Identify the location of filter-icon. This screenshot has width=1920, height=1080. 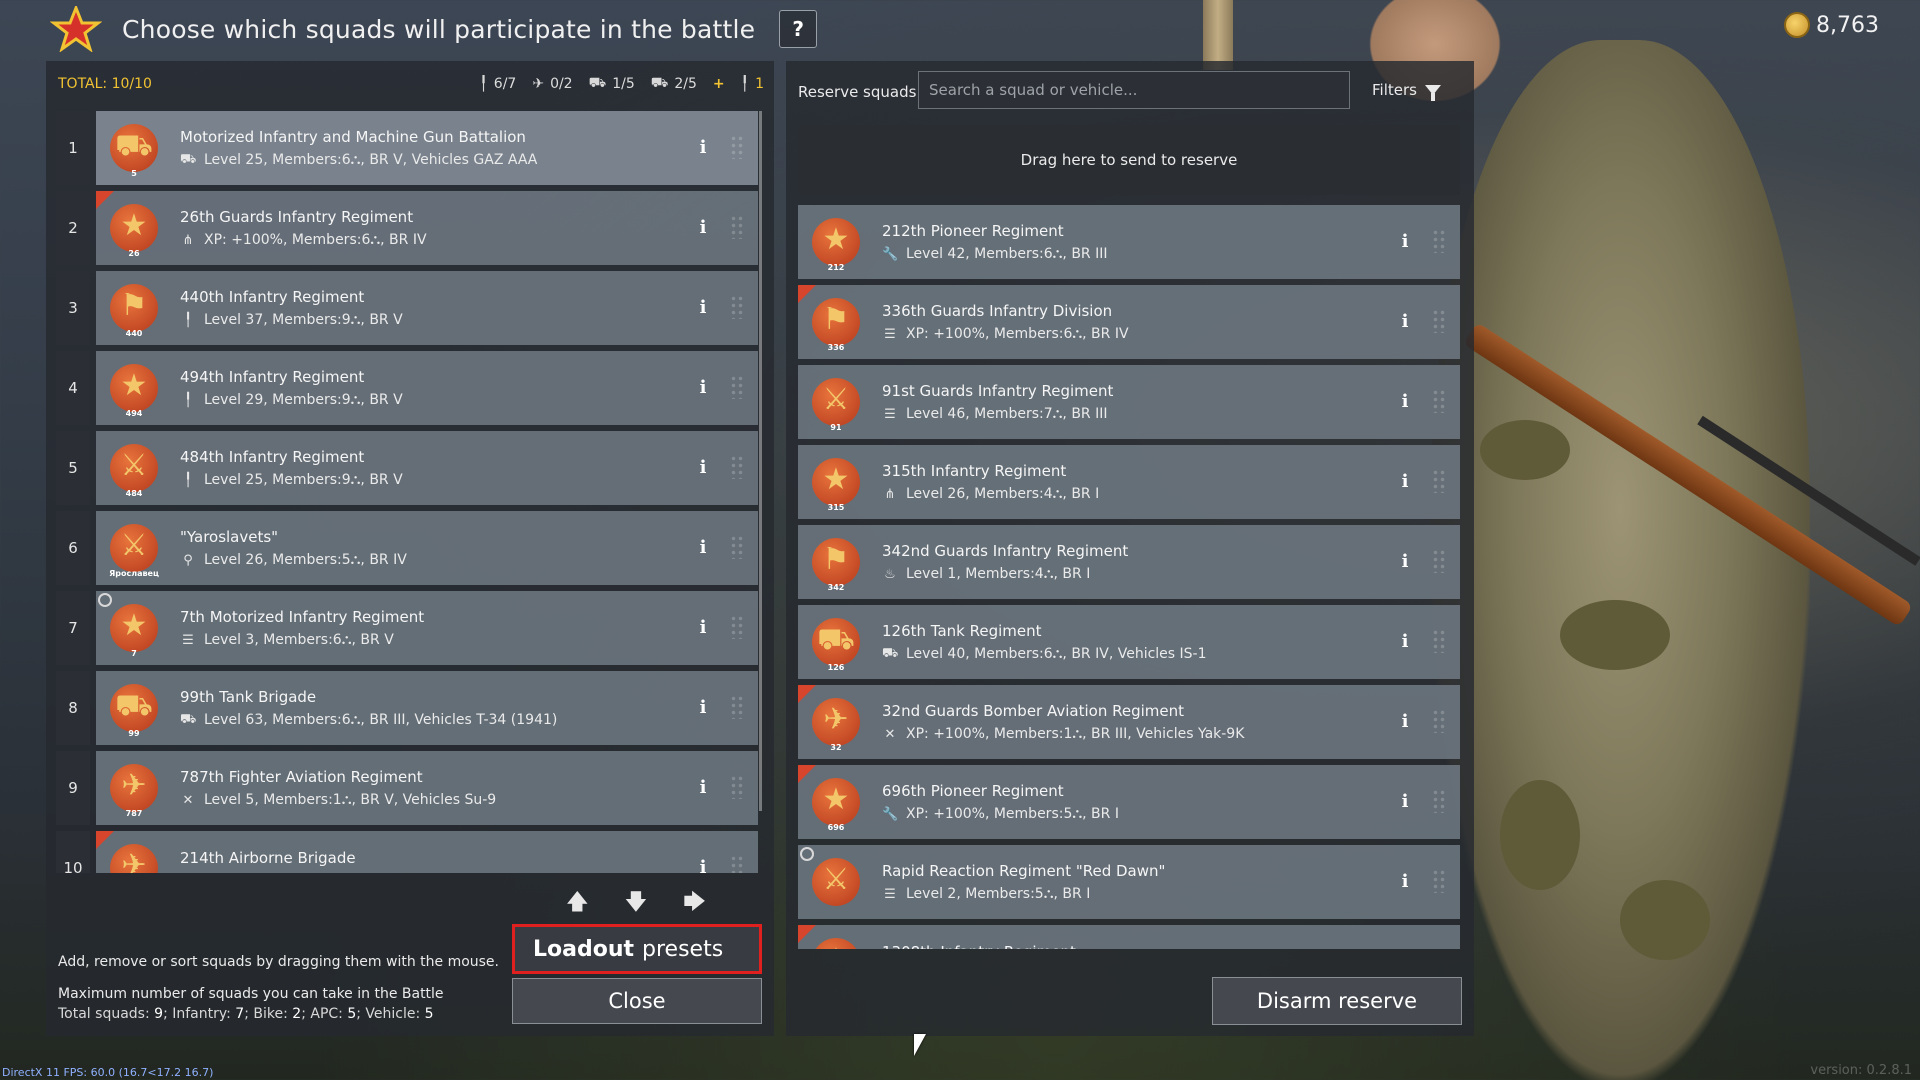
(1432, 93).